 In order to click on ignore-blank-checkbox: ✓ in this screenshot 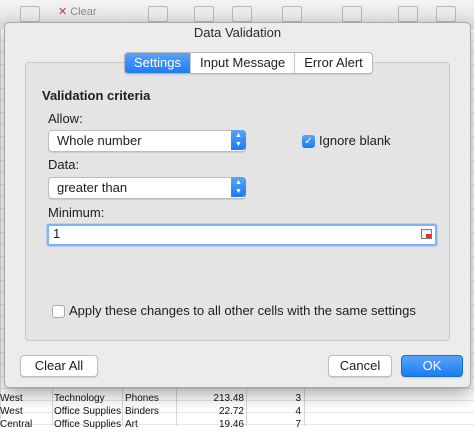, I will do `click(308, 141)`.